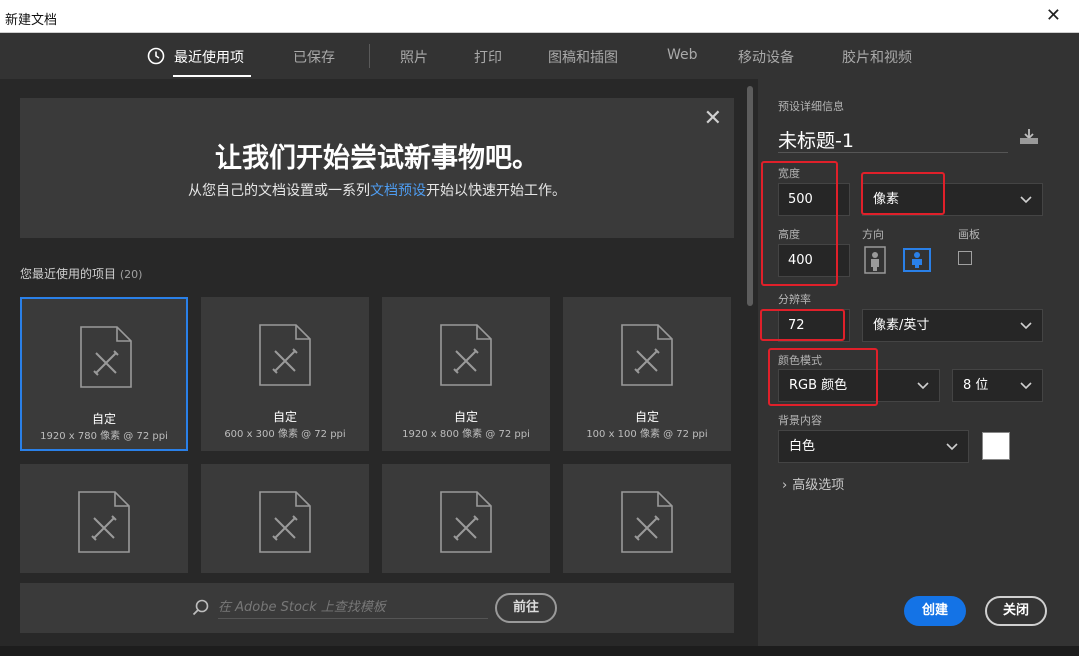 The image size is (1079, 656). I want to click on resolution-unit-dropdown: 像素/英寸, so click(952, 325).